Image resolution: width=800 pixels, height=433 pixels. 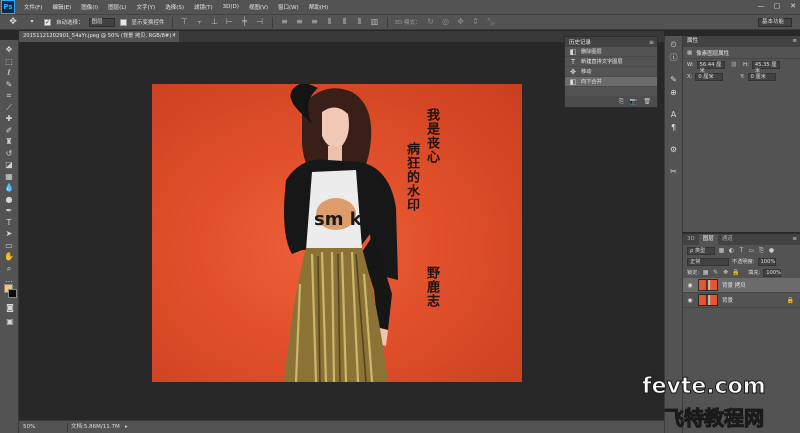 What do you see at coordinates (9, 96) in the screenshot?
I see `crop-icon: ⌗` at bounding box center [9, 96].